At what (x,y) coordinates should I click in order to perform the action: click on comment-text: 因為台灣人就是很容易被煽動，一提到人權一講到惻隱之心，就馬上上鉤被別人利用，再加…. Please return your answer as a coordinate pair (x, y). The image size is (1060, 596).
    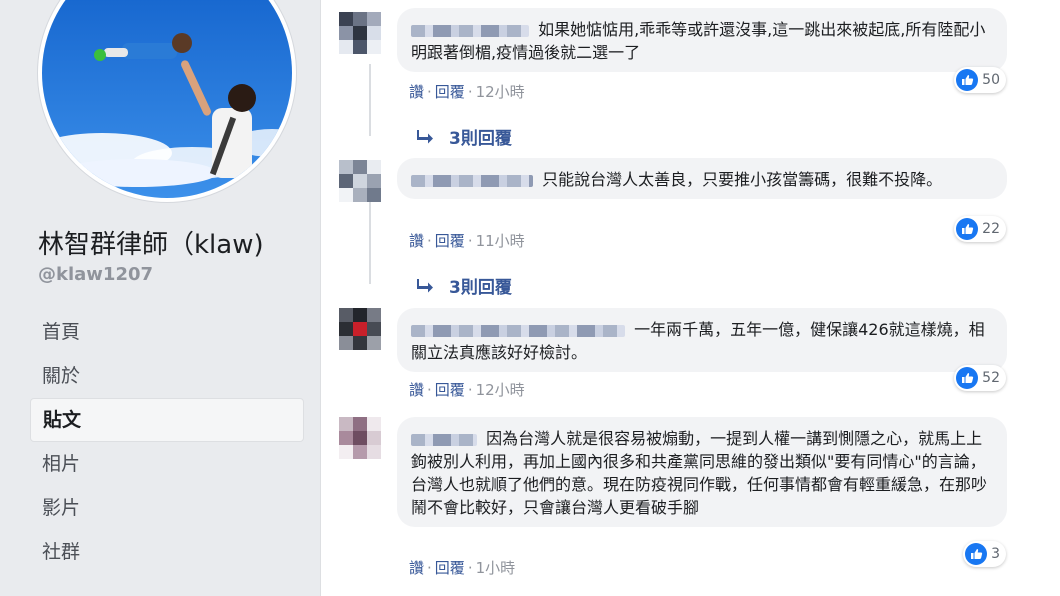
    Looking at the image, I should click on (699, 473).